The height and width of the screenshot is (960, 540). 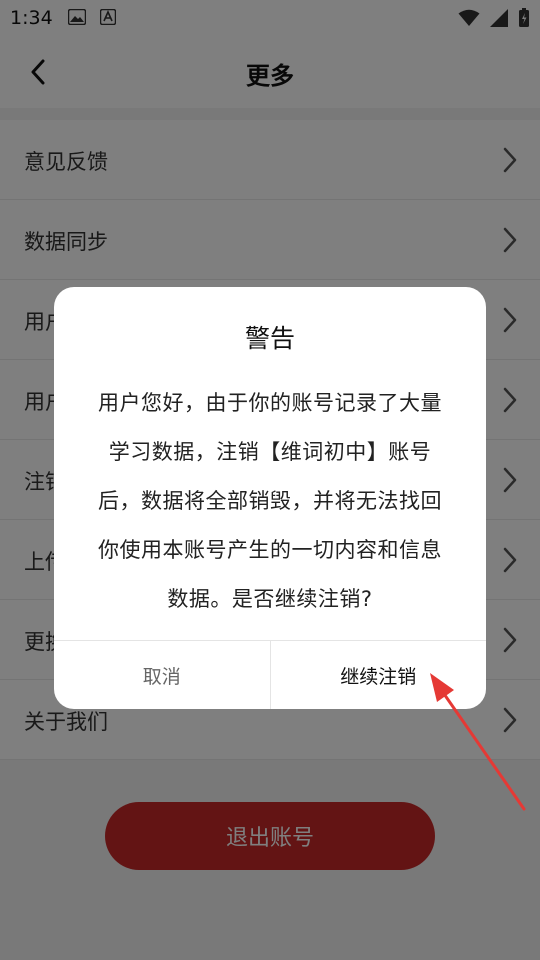 I want to click on dialog-message-line: 学习数据，注销【维词初中】账号, so click(x=270, y=452).